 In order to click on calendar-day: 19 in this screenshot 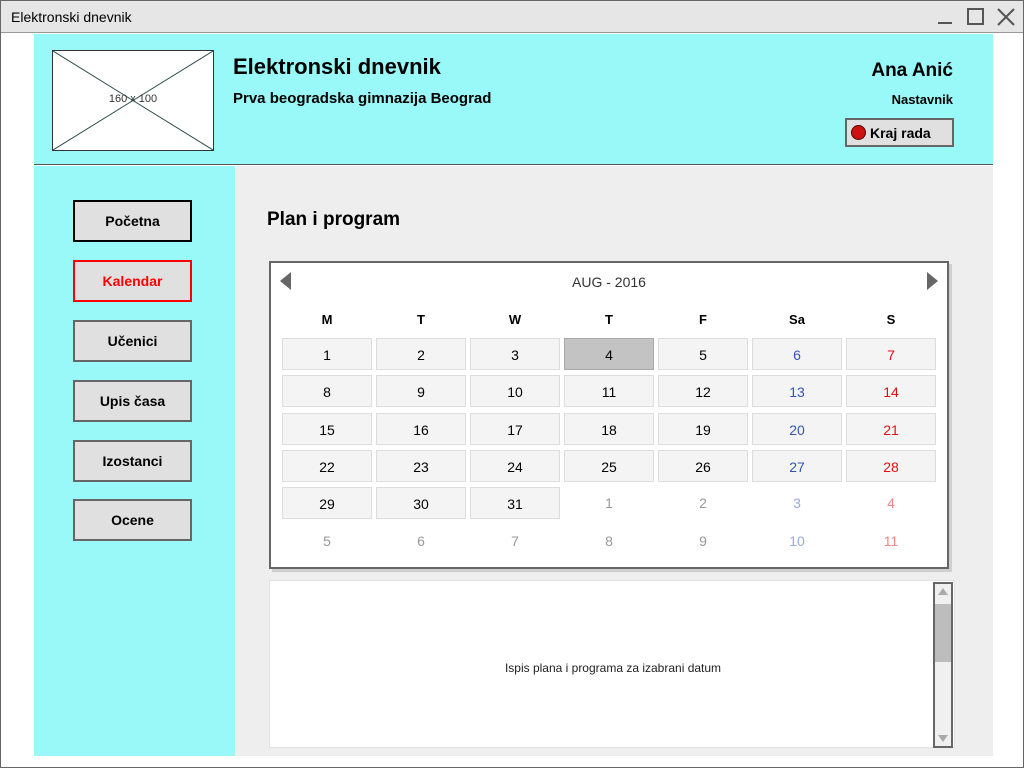, I will do `click(703, 428)`.